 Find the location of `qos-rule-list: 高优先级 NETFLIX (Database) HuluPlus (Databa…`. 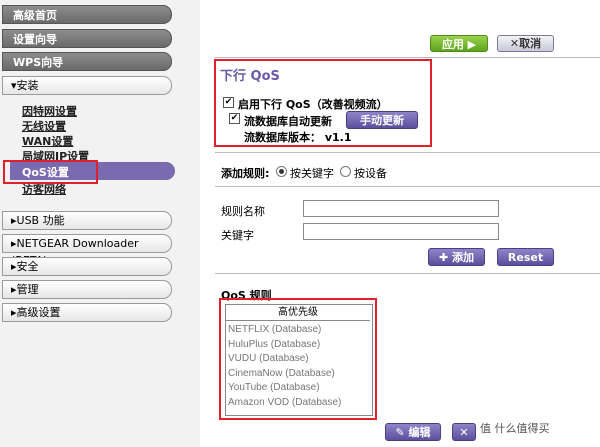

qos-rule-list: 高优先级 NETFLIX (Database) HuluPlus (Databa… is located at coordinates (299, 360).